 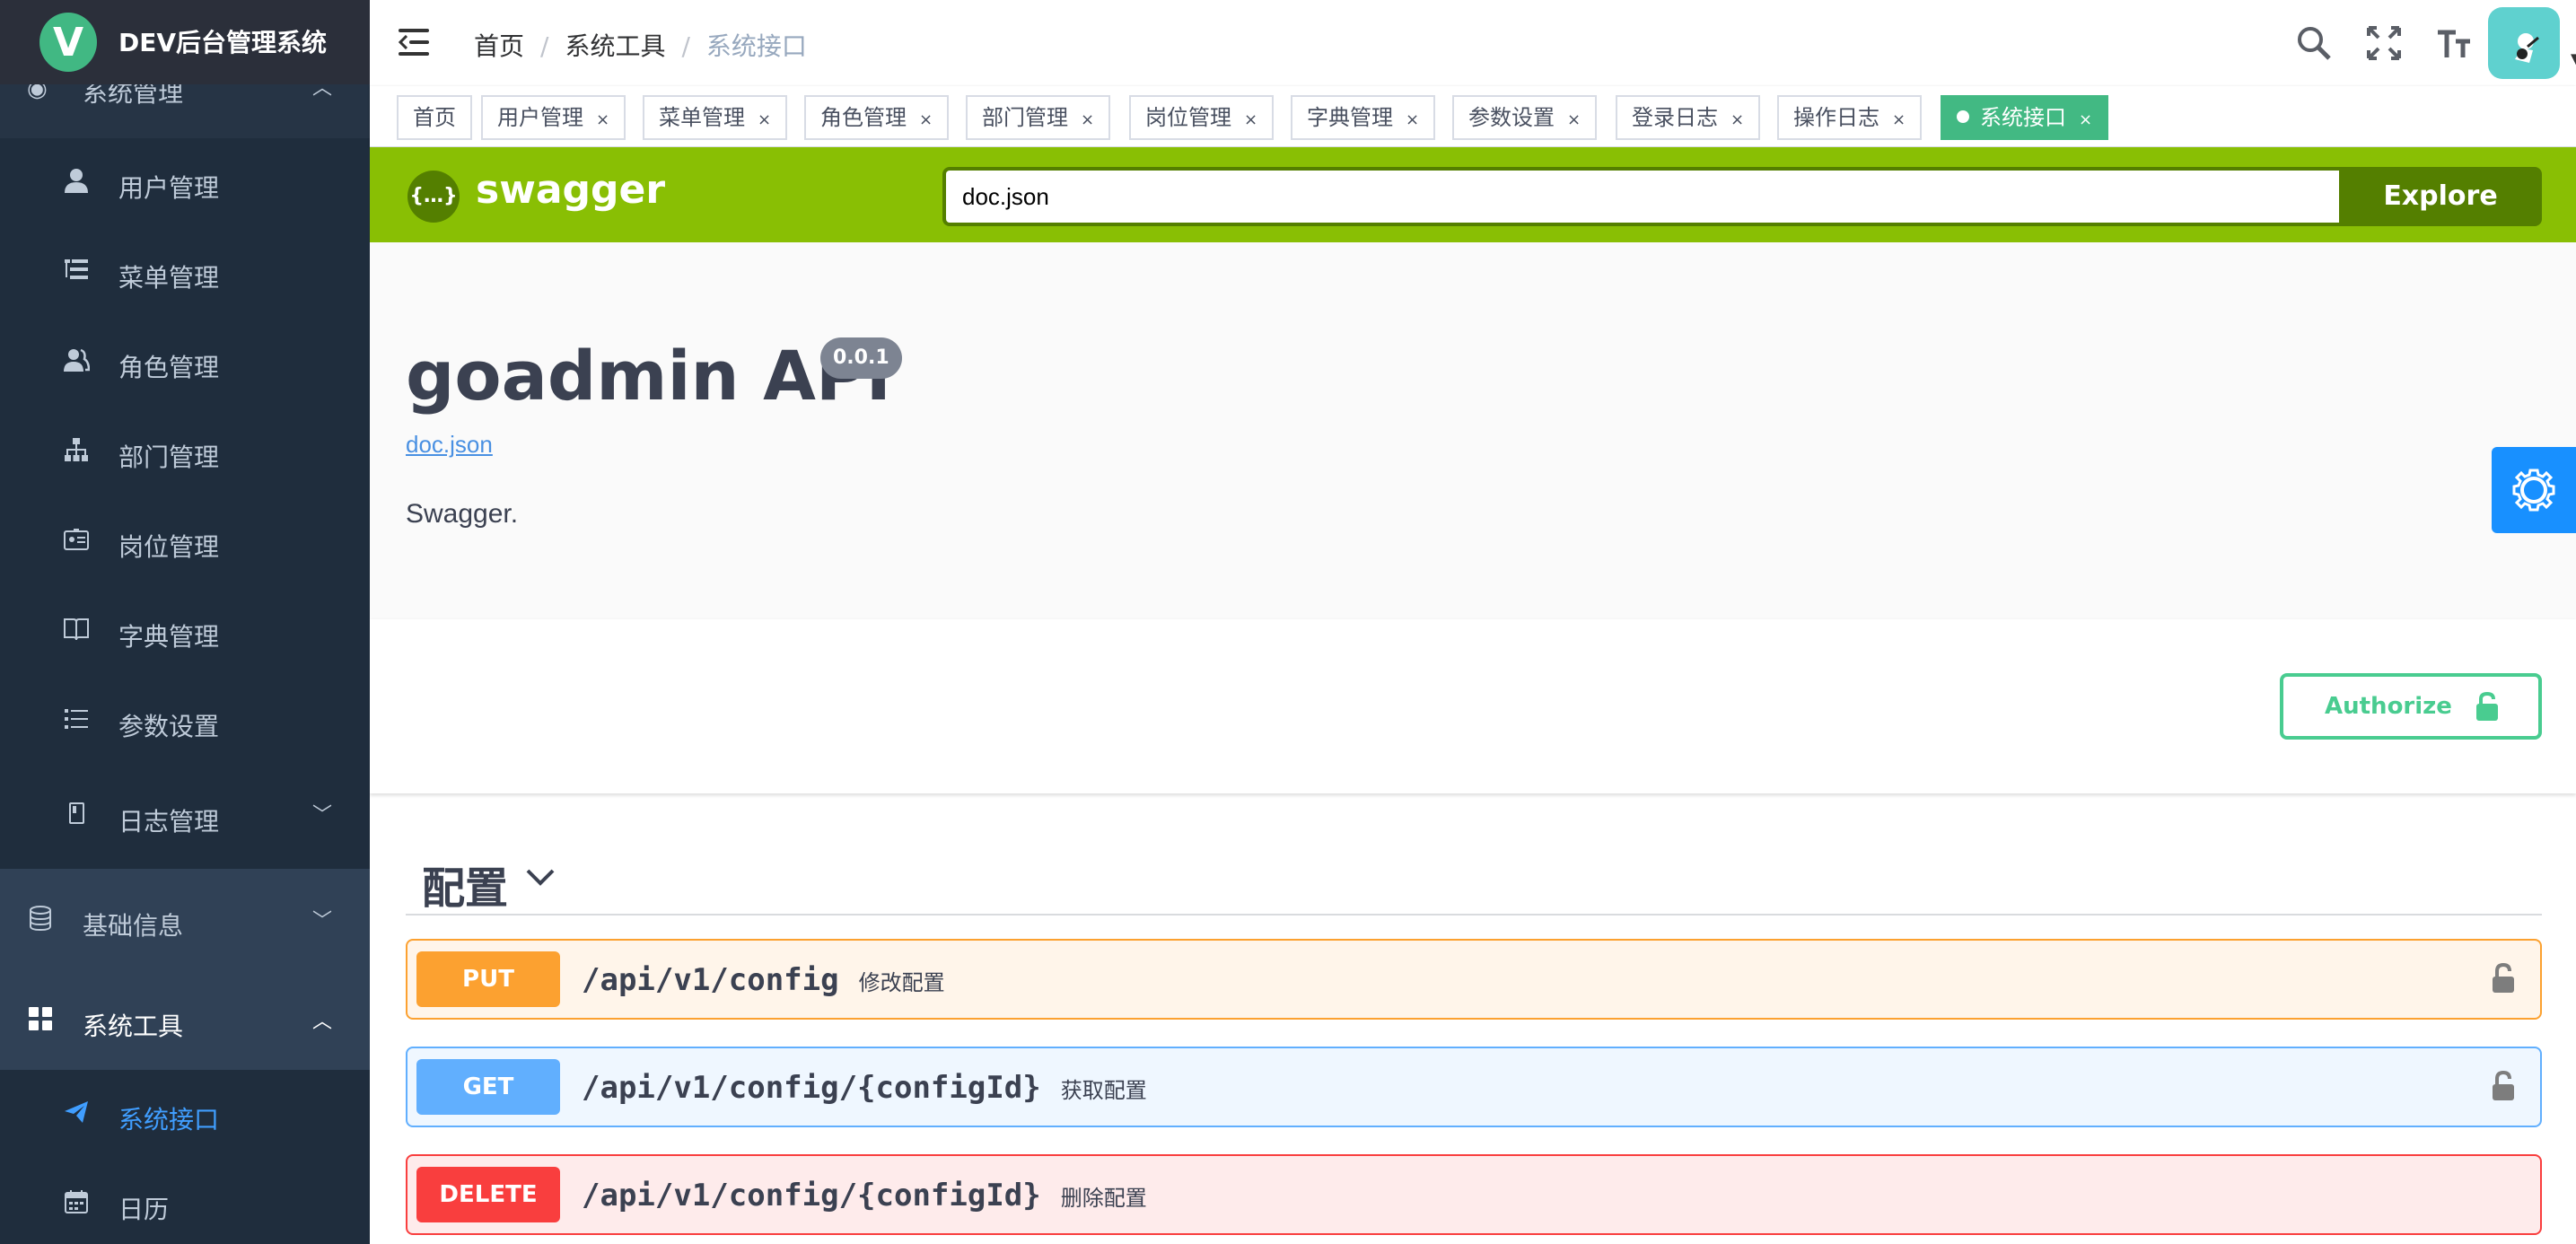 I want to click on tree-icon, so click(x=76, y=450).